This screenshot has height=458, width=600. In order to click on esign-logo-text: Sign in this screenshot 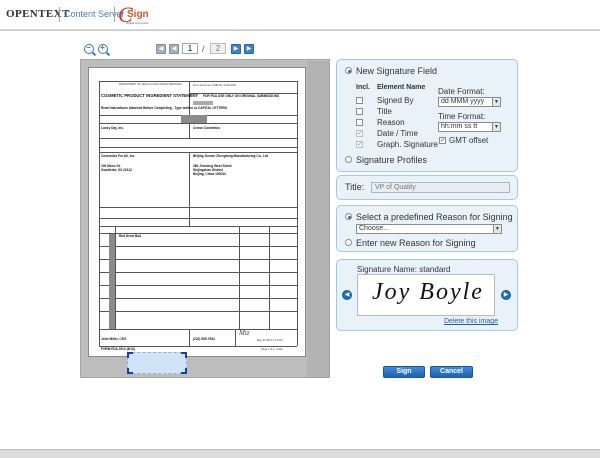, I will do `click(138, 14)`.